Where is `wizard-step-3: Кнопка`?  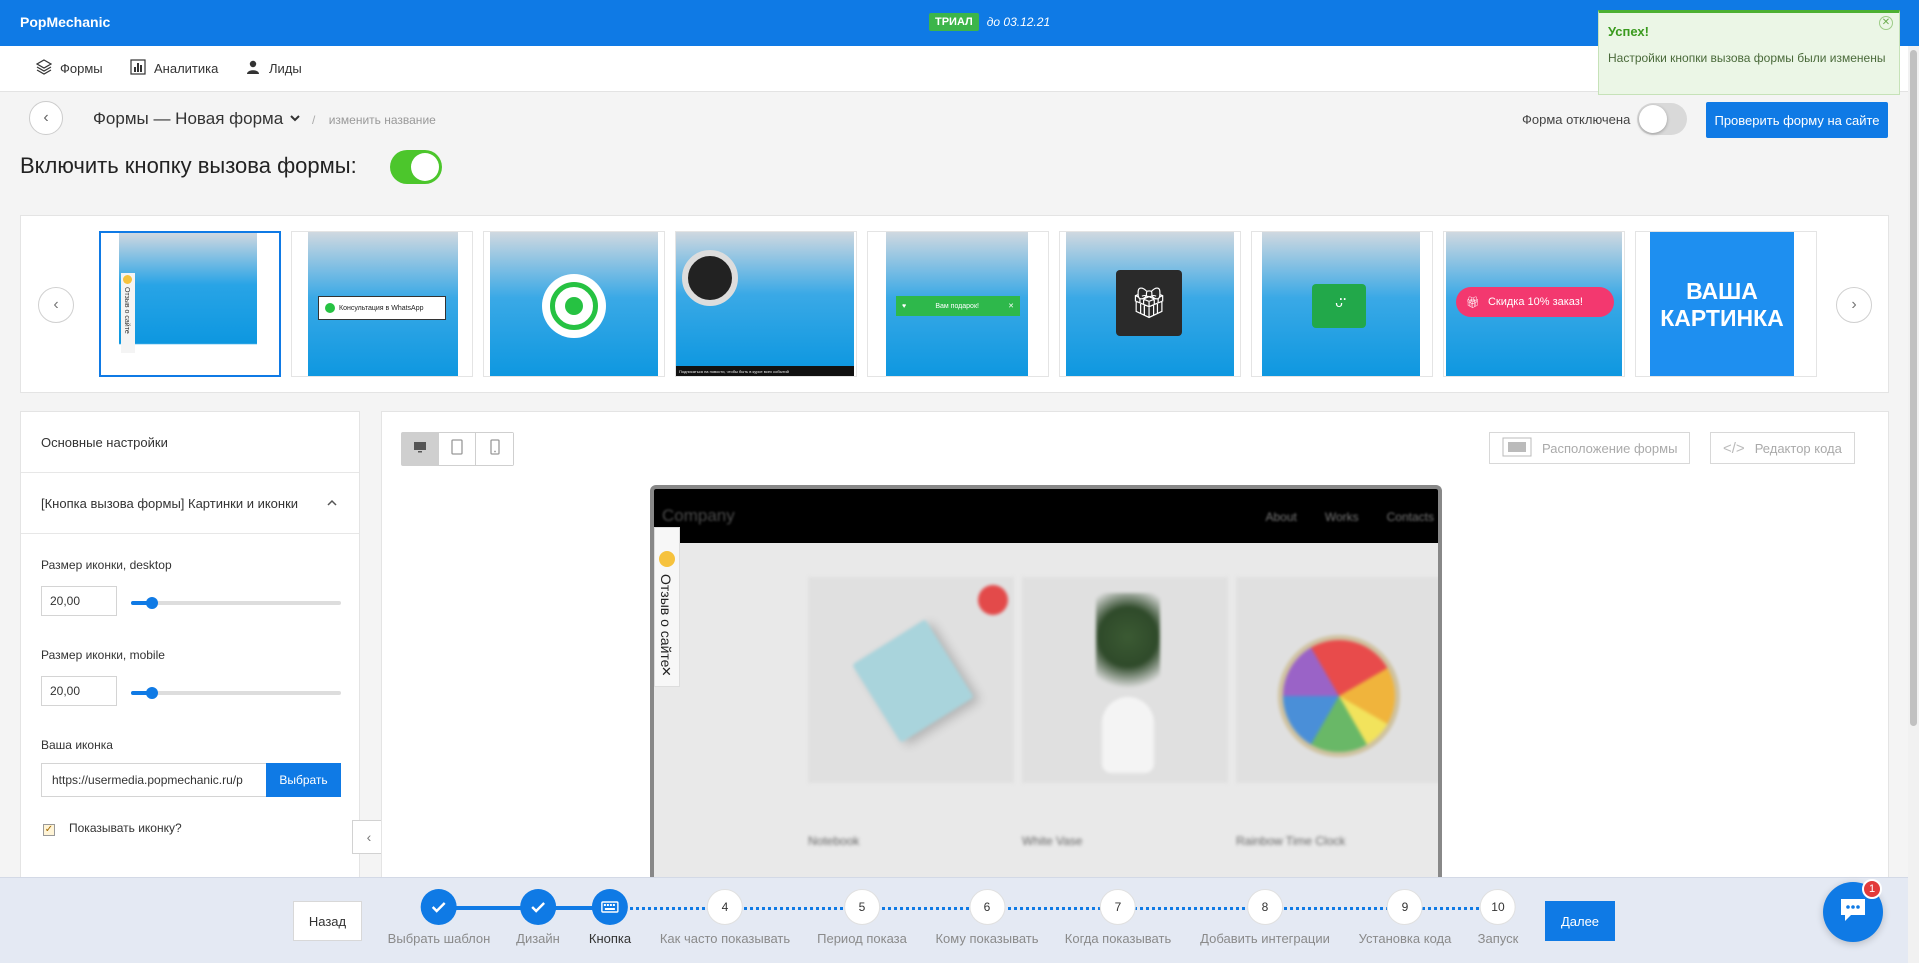 wizard-step-3: Кнопка is located at coordinates (610, 917).